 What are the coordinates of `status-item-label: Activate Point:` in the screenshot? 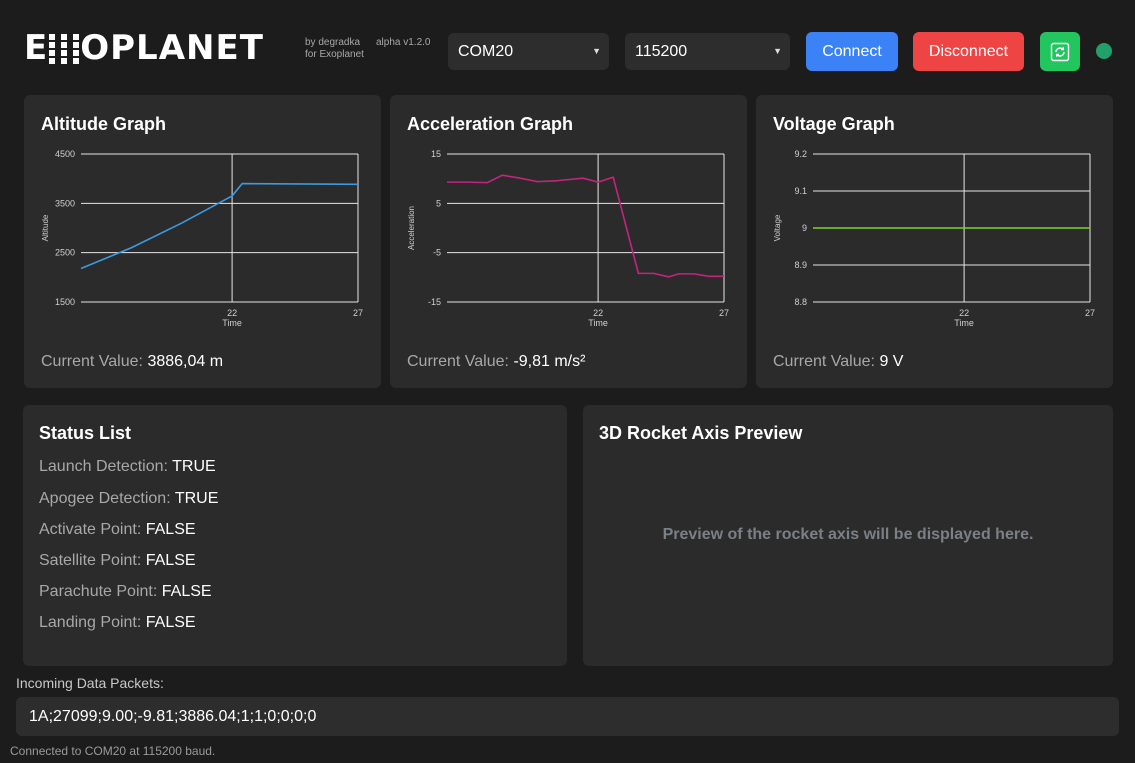 It's located at (90, 529).